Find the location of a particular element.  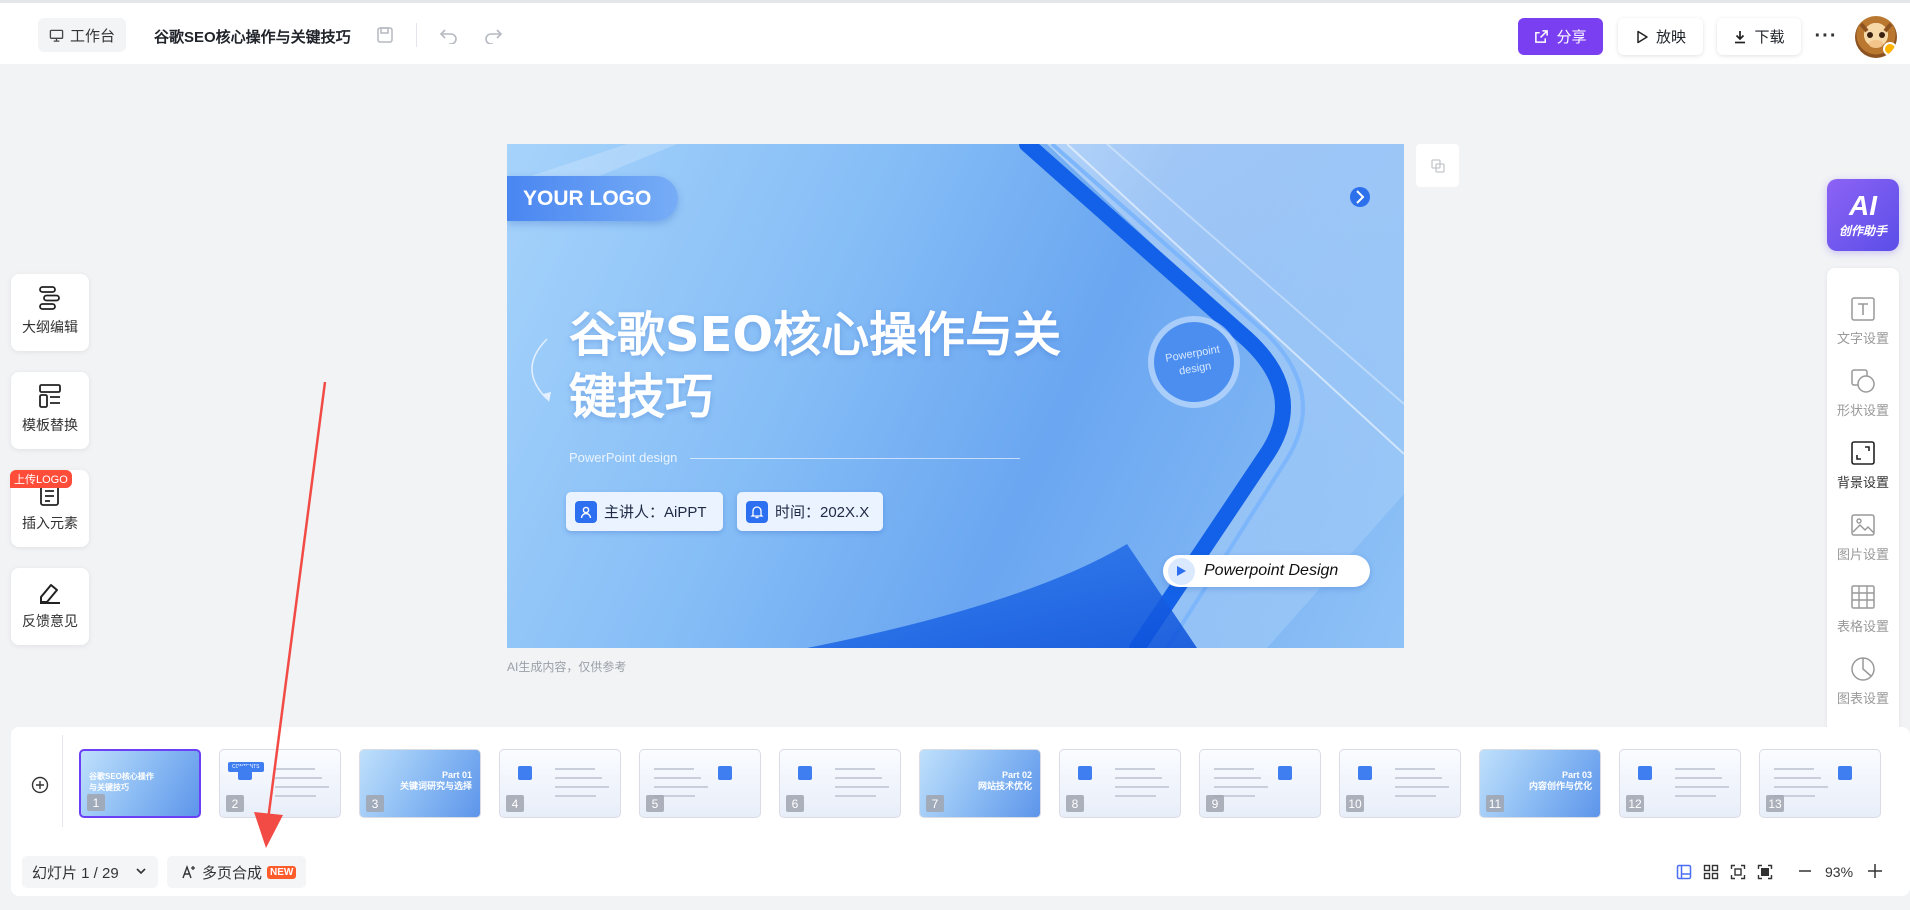

workspace-button: 工作台 is located at coordinates (82, 35).